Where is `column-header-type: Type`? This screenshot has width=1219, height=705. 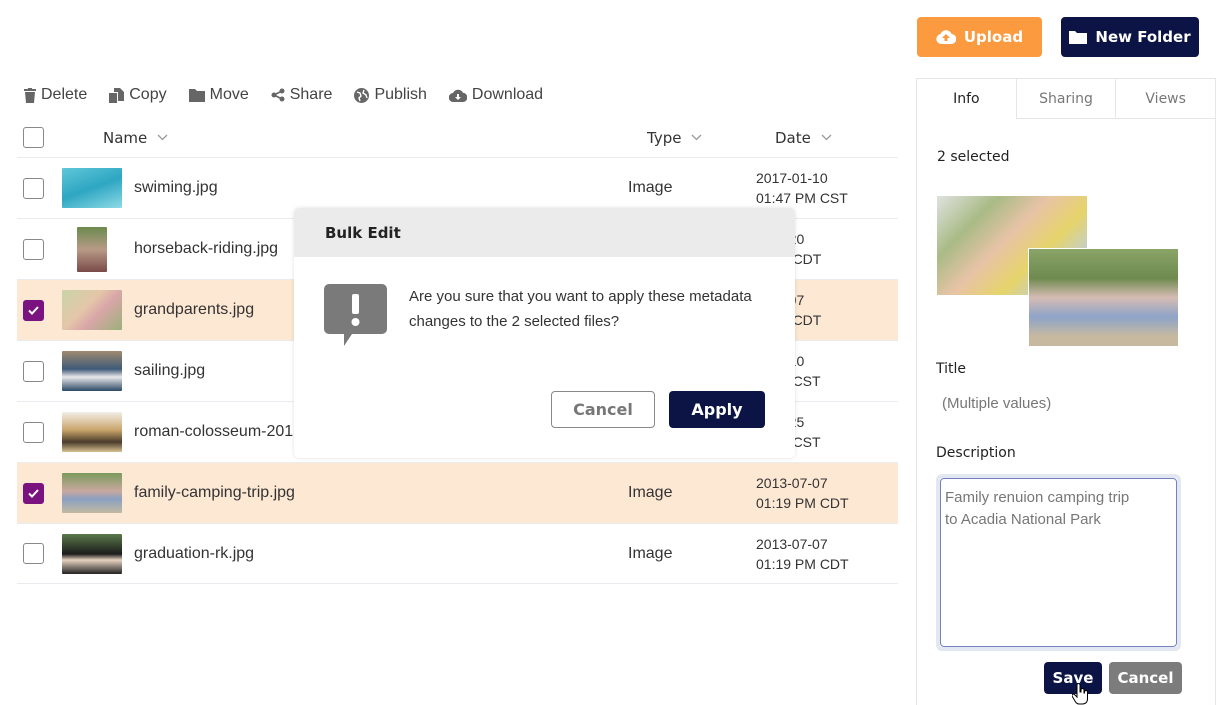 column-header-type: Type is located at coordinates (711, 138).